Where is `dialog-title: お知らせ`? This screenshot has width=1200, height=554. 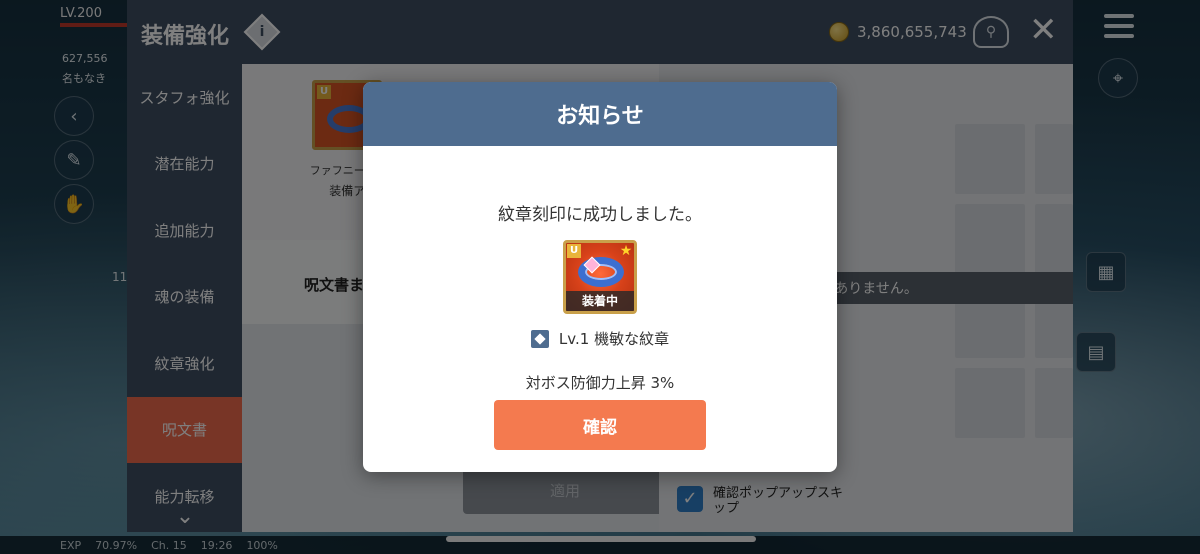
dialog-title: お知らせ is located at coordinates (600, 114).